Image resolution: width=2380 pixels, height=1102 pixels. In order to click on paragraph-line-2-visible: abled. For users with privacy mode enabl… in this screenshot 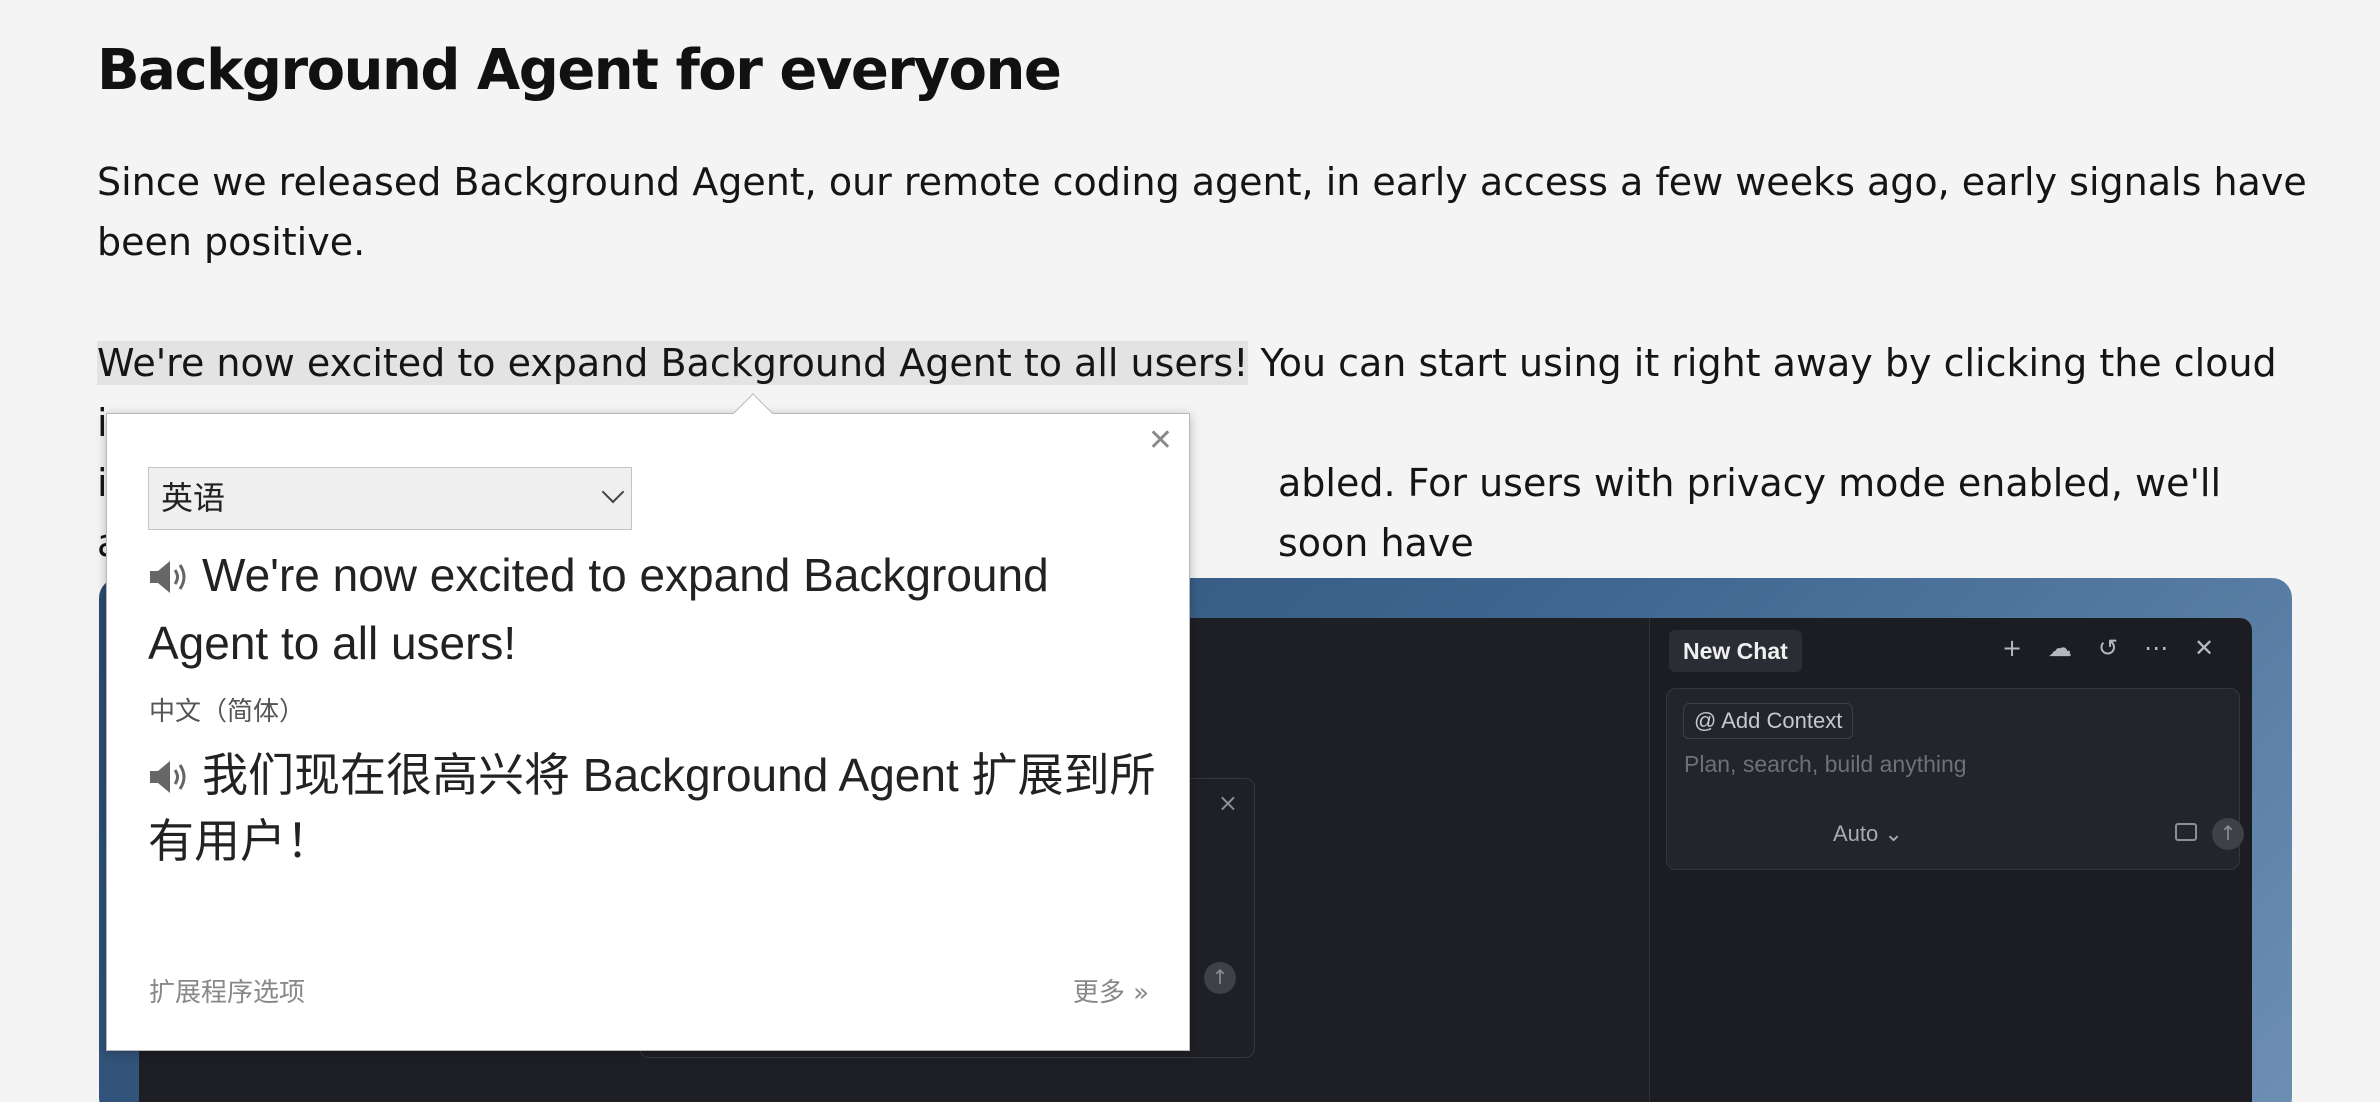, I will do `click(1750, 513)`.